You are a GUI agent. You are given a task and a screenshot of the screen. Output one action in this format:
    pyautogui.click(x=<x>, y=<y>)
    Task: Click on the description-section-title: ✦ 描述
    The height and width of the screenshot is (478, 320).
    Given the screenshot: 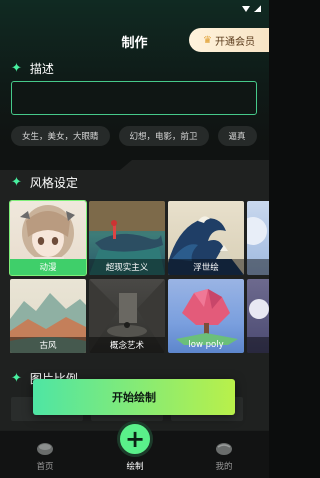 What is the action you would take?
    pyautogui.click(x=32, y=68)
    